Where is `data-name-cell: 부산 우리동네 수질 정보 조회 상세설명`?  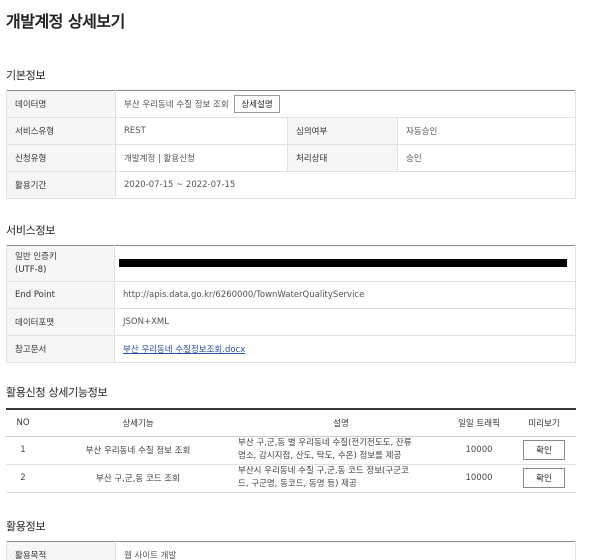 data-name-cell: 부산 우리동네 수질 정보 조회 상세설명 is located at coordinates (345, 104).